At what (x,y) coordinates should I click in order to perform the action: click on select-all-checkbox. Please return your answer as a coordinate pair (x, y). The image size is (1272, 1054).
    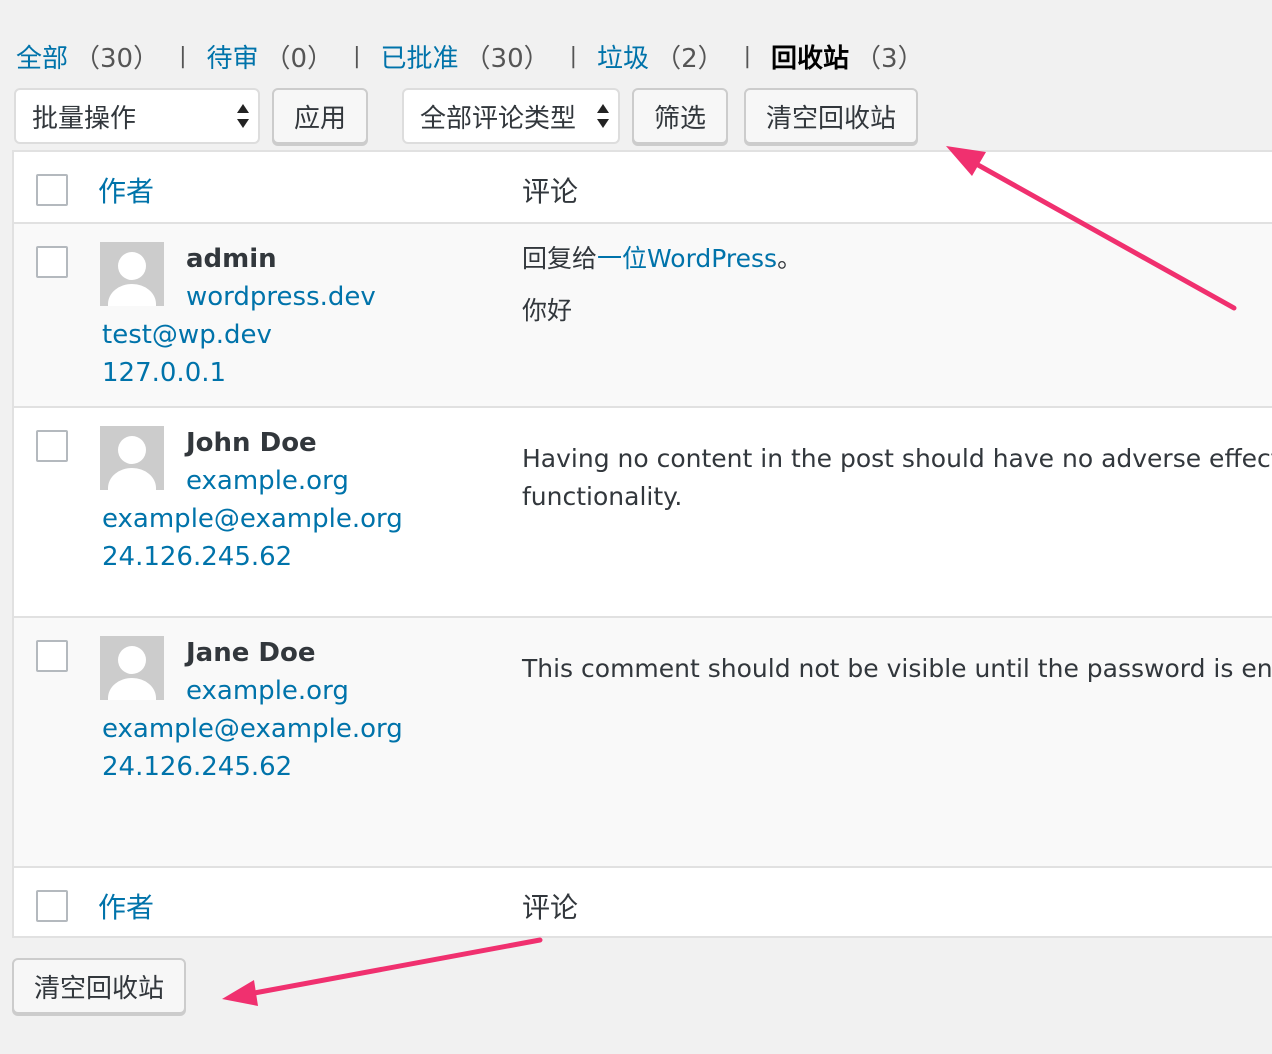
    Looking at the image, I should click on (52, 190).